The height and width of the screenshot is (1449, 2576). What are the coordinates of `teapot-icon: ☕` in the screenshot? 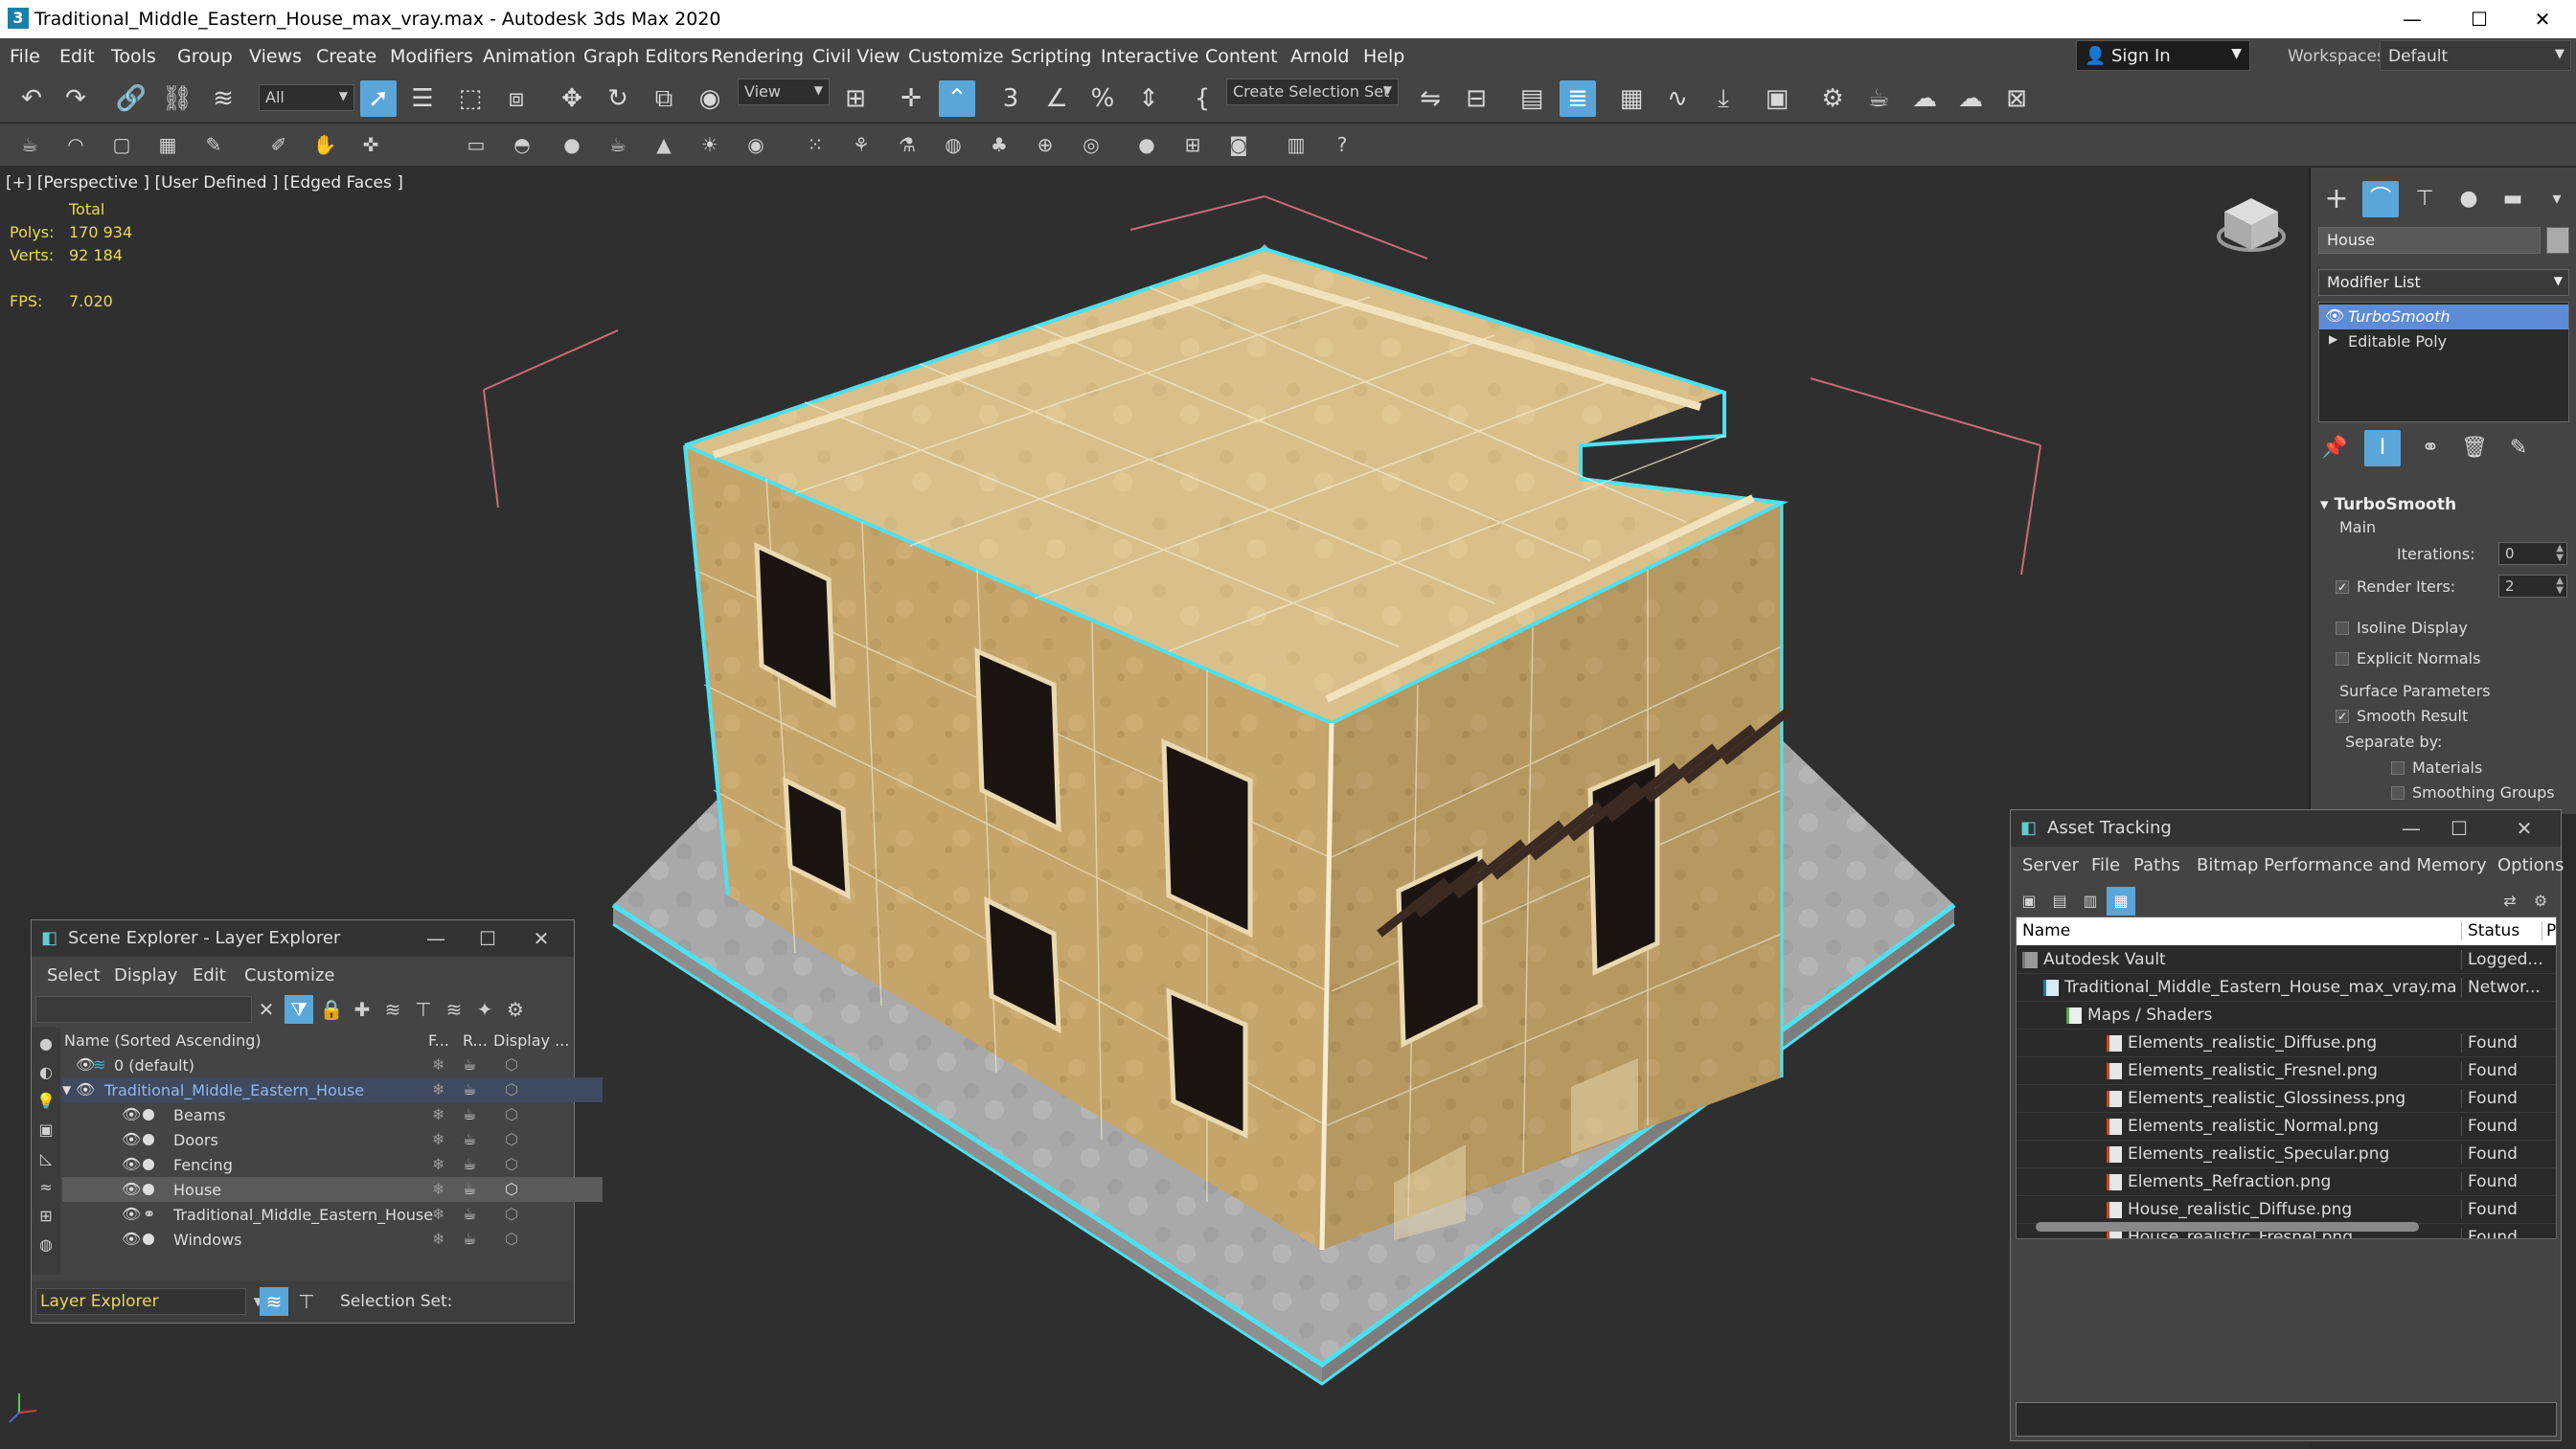 It's located at (29, 144).